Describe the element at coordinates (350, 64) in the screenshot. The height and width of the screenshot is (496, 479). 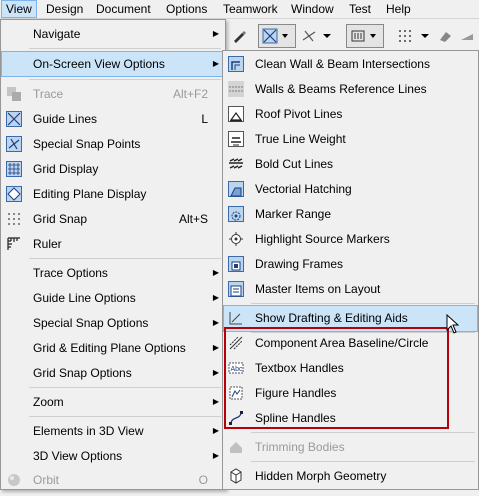
I see `menu-item-clean-wall-beam: Clean Wall & Beam Intersections` at that location.